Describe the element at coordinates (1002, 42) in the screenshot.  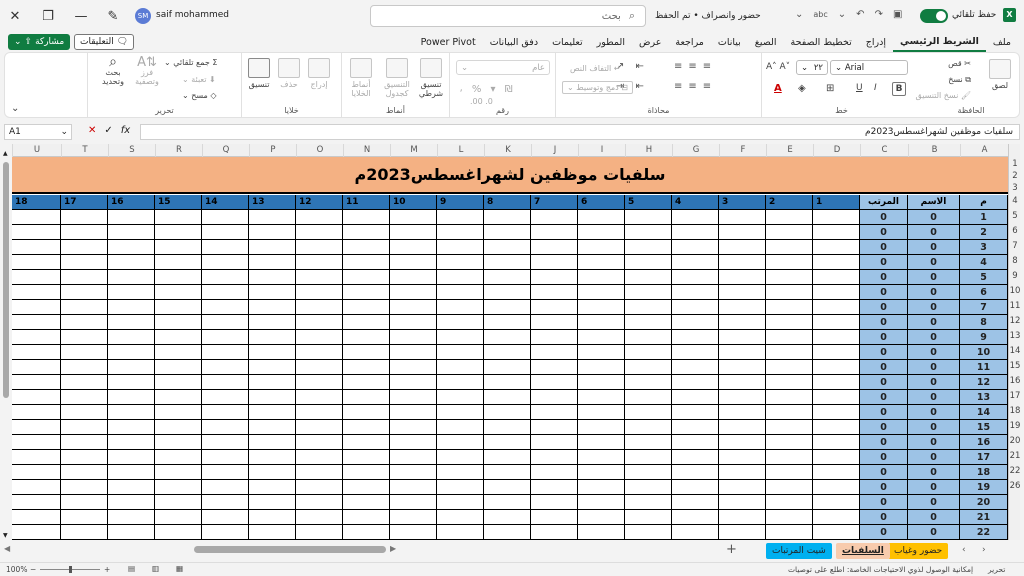
I see `tab-item: ملف` at that location.